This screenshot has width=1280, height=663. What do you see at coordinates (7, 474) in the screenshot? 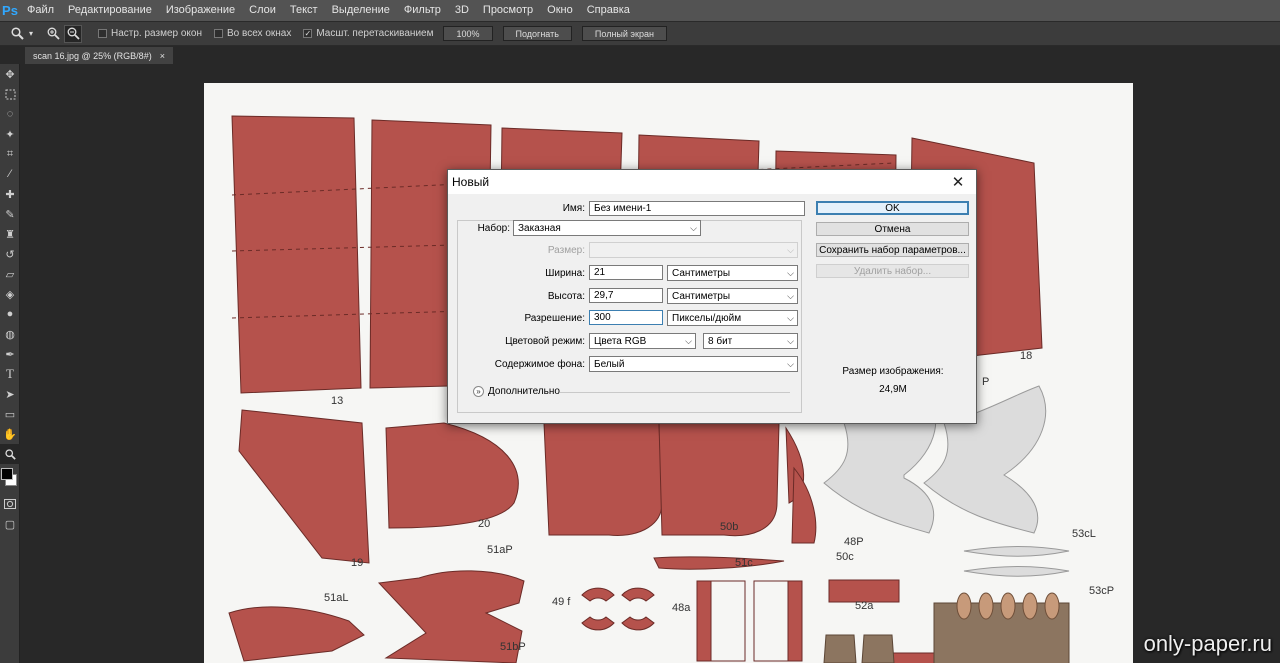
I see `foreground-color-swatch` at bounding box center [7, 474].